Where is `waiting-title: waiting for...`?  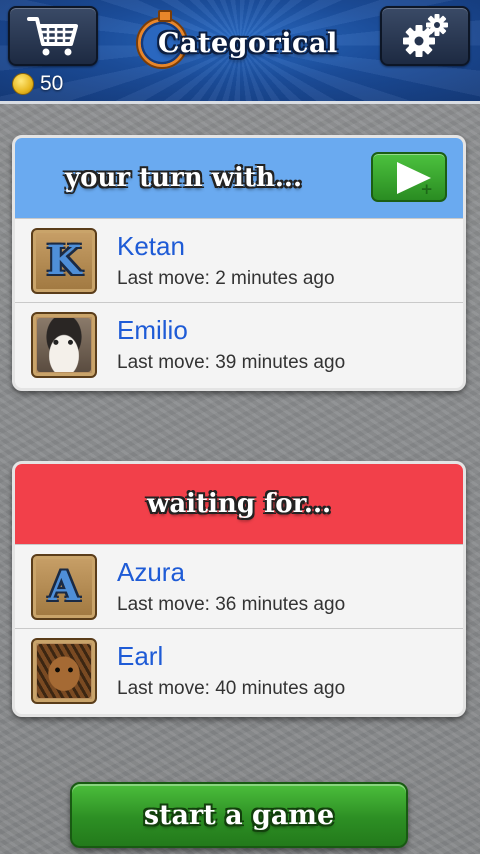
waiting-title: waiting for... is located at coordinates (239, 504).